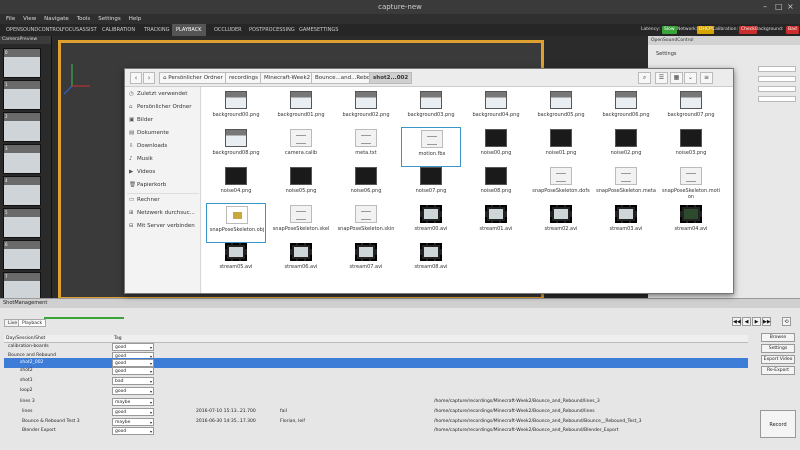  Describe the element at coordinates (34, 30) in the screenshot. I see `tab-opensoundcontrol: OPENSOUNDCONTROL` at that location.